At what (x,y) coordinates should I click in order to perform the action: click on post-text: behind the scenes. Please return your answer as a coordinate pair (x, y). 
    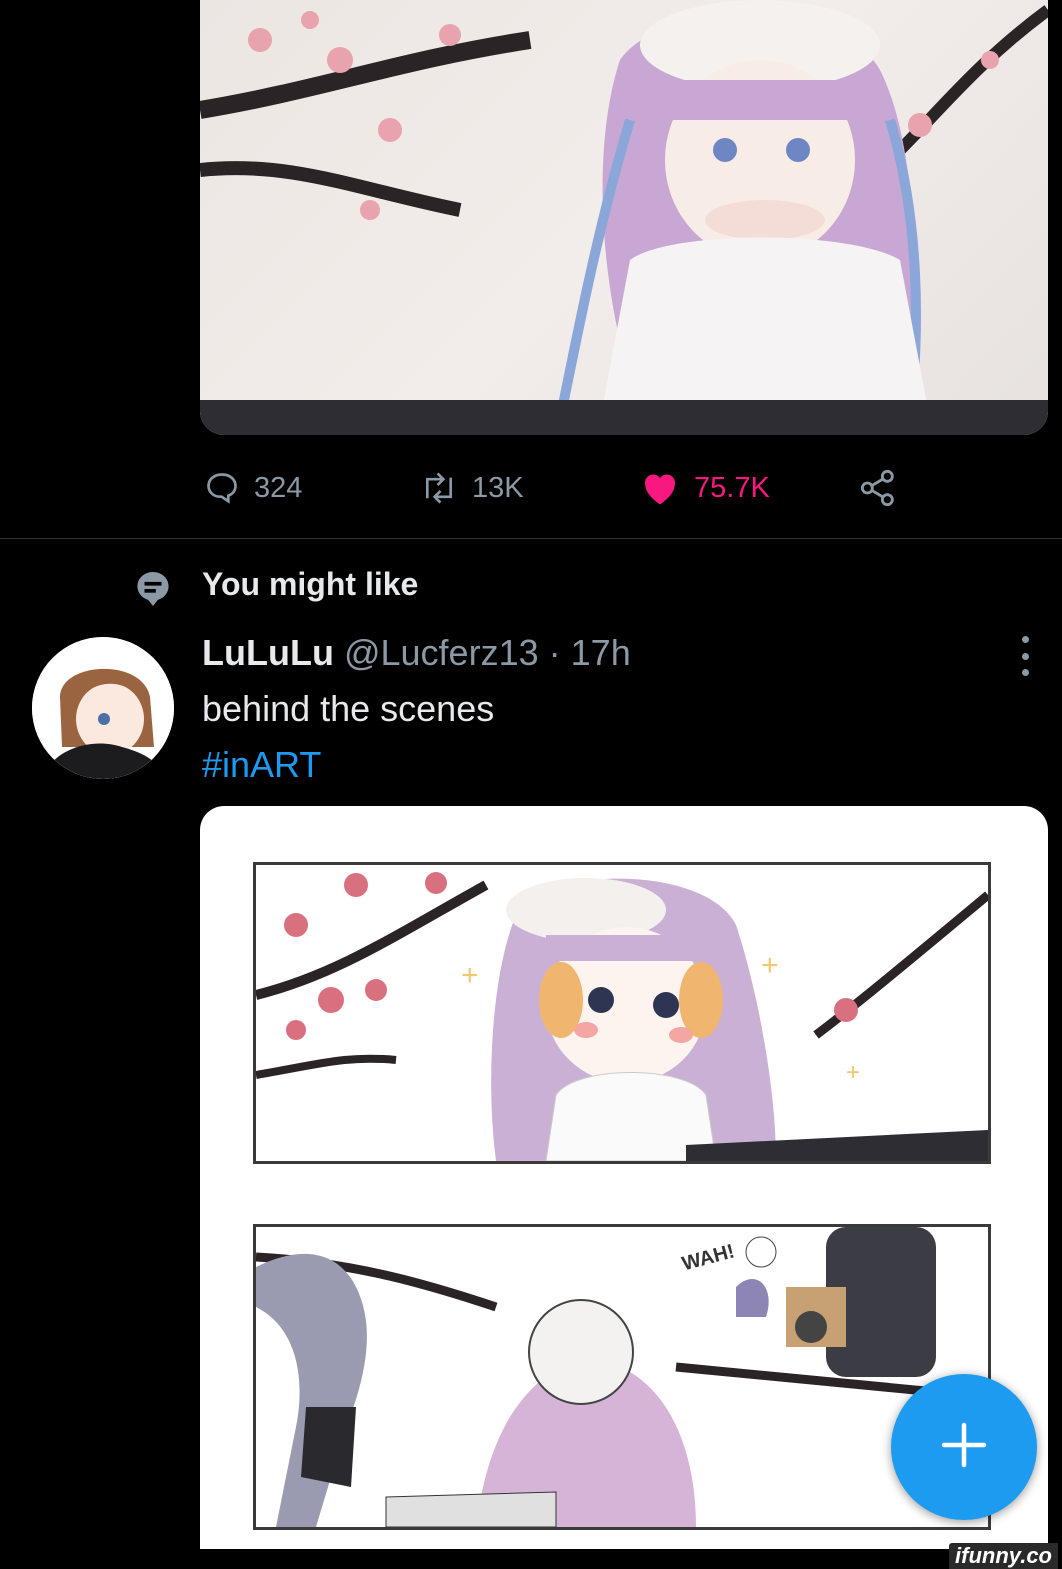
    Looking at the image, I should click on (348, 708).